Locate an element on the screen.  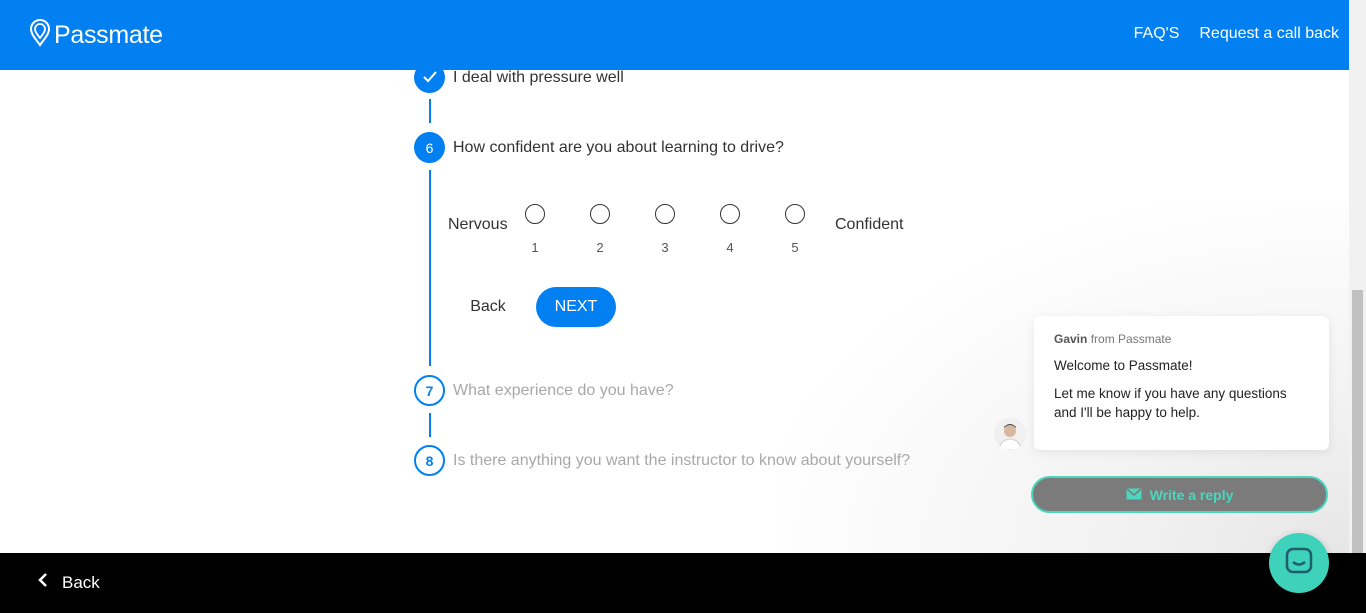
bottom-bar: Back is located at coordinates (683, 583).